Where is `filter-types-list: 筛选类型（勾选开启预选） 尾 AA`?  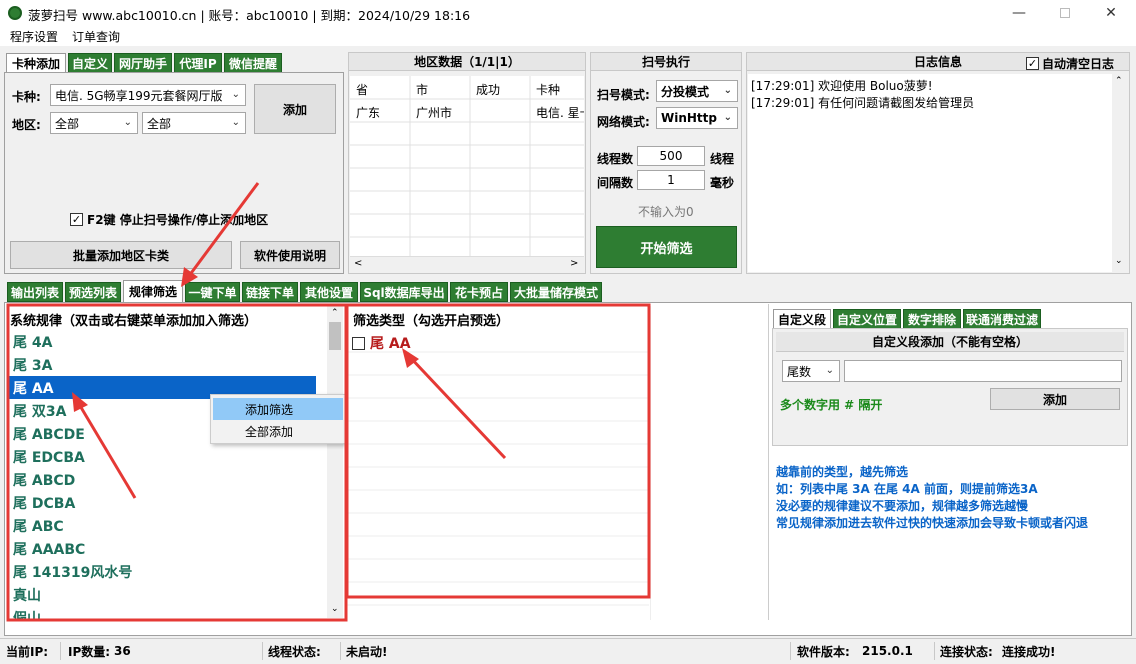 filter-types-list: 筛选类型（勾选开启预选） 尾 AA is located at coordinates (498, 463).